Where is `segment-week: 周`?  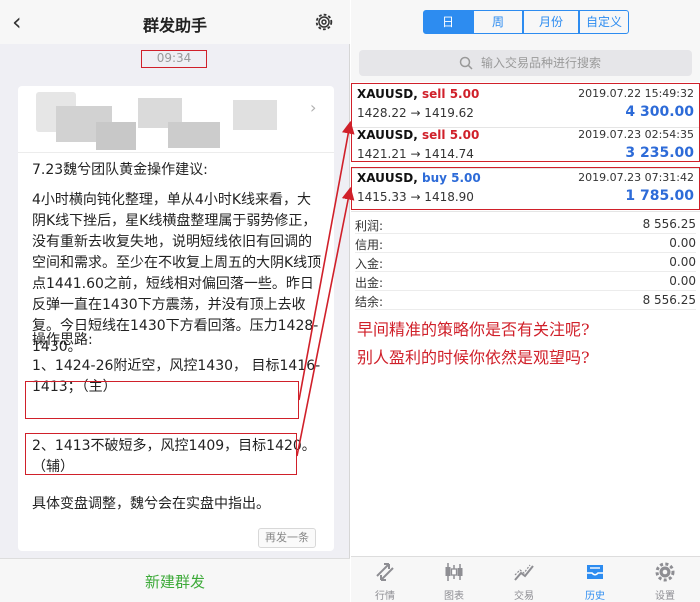
segment-week: 周 is located at coordinates (498, 22).